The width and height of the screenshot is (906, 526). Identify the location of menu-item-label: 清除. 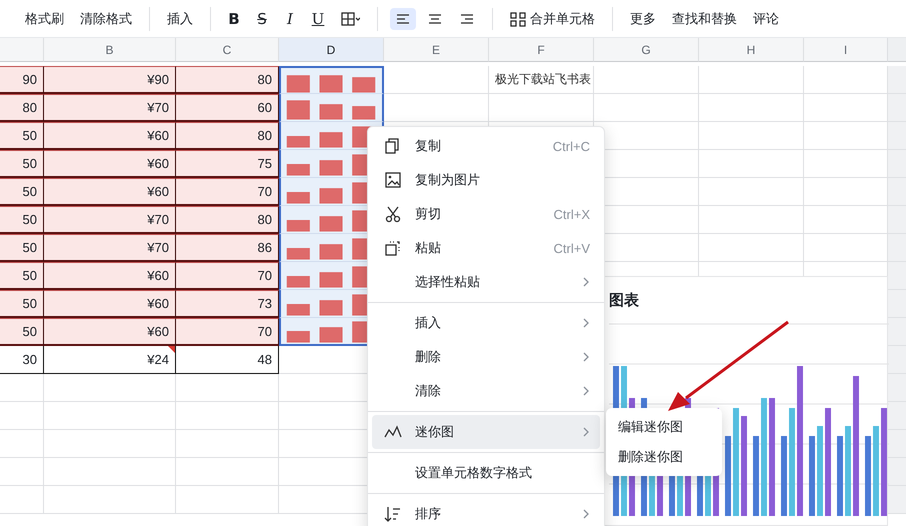
(428, 391).